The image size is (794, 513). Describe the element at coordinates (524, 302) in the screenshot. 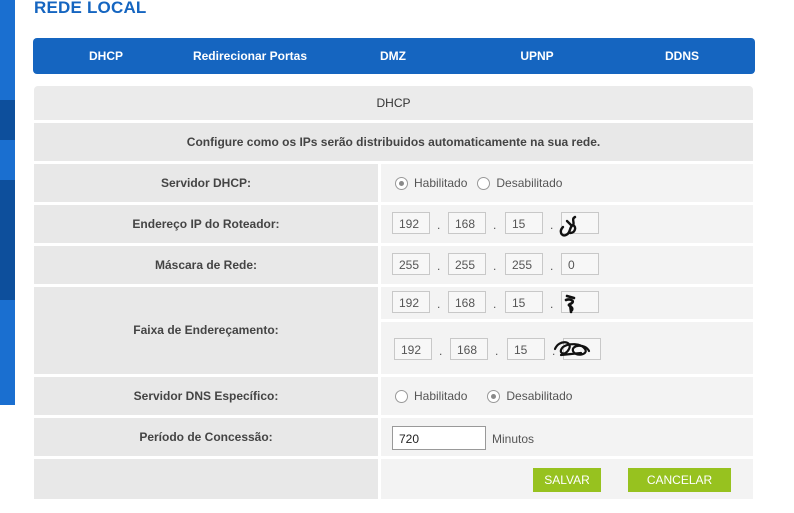

I see `range-start-octet-3: 15` at that location.